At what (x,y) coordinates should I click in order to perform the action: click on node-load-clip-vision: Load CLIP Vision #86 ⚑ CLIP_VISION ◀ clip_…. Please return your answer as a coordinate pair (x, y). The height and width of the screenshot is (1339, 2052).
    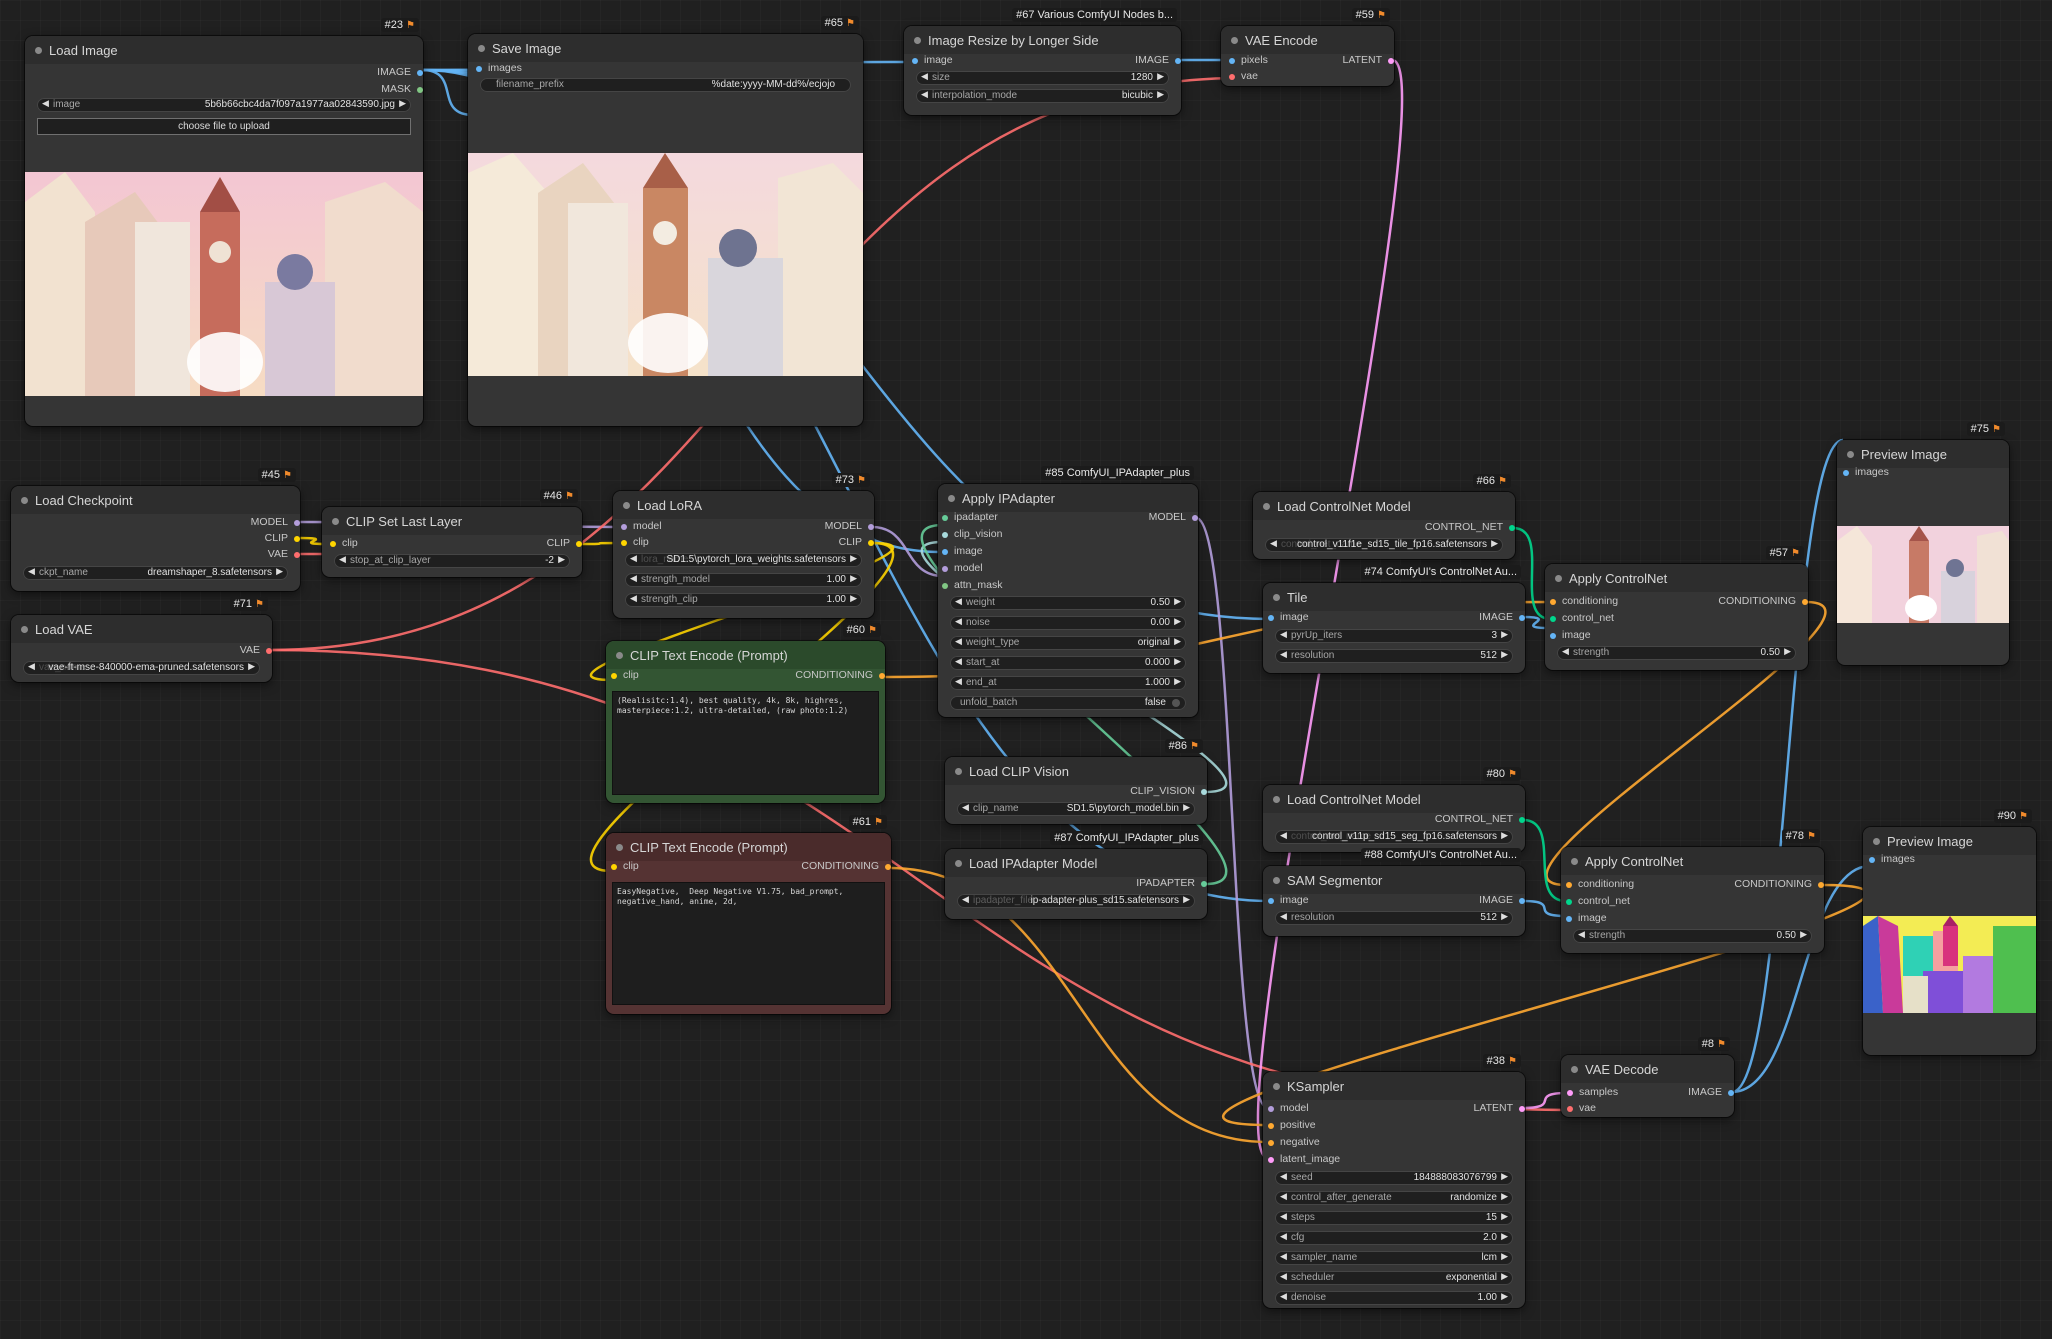
    Looking at the image, I should click on (1076, 781).